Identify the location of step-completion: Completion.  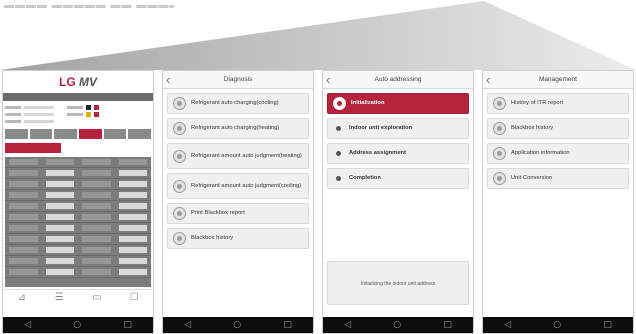
(398, 178).